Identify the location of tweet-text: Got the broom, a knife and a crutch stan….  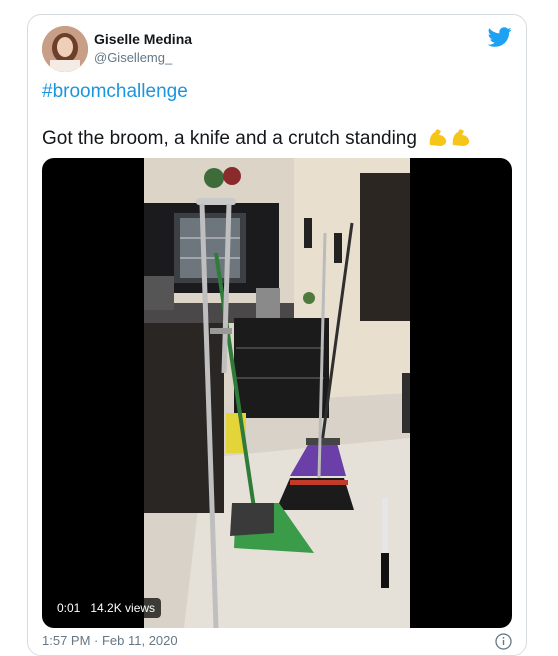
(229, 138).